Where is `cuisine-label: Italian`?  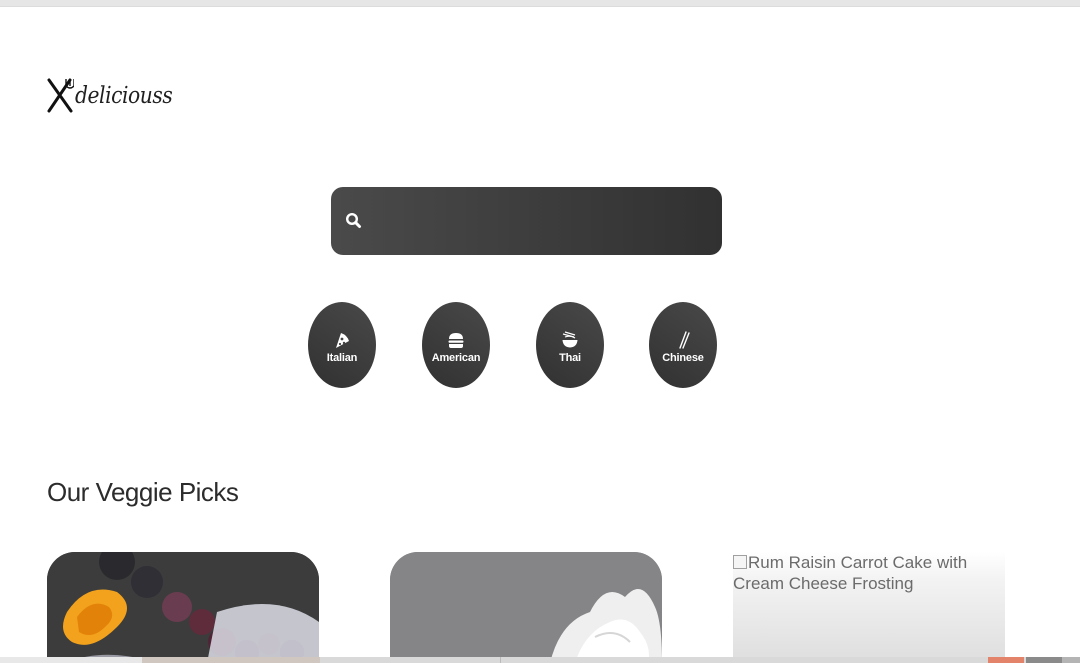 cuisine-label: Italian is located at coordinates (342, 357).